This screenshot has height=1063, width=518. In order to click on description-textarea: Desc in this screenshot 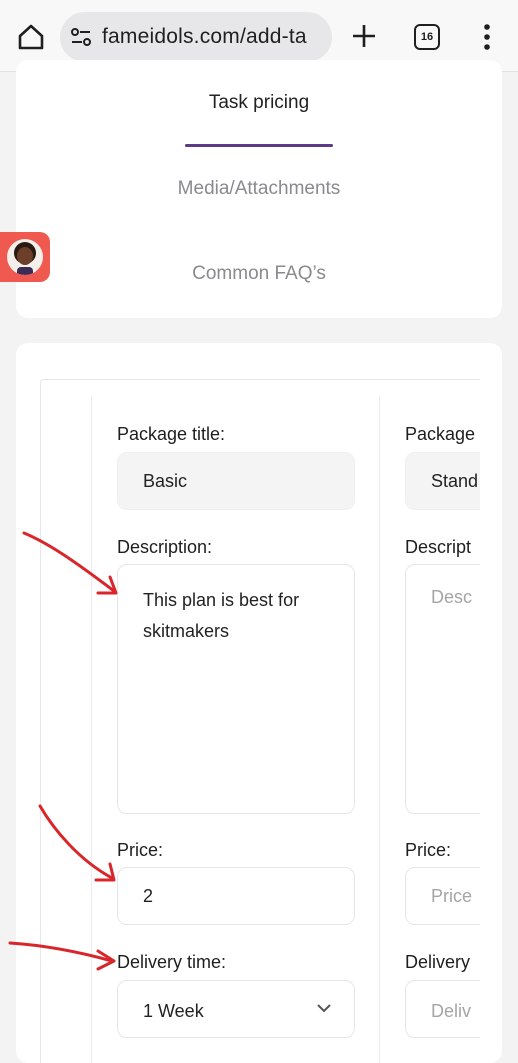, I will do `click(442, 689)`.